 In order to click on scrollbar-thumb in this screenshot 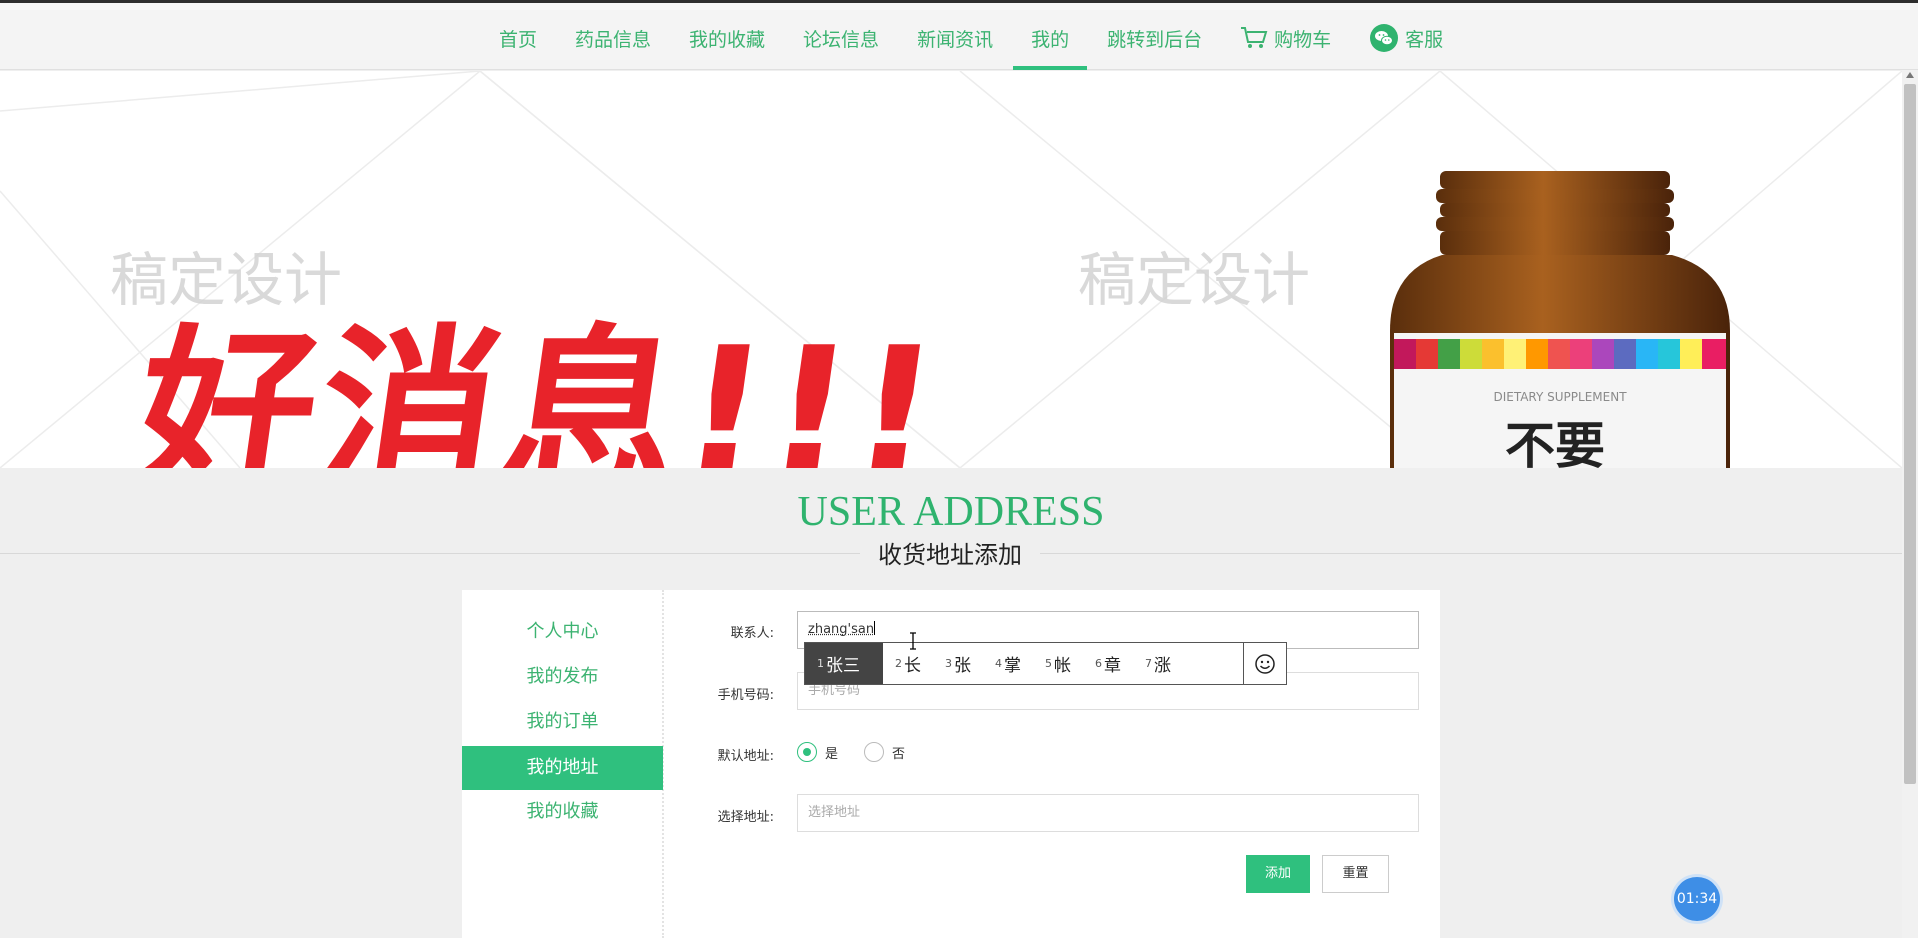, I will do `click(1910, 434)`.